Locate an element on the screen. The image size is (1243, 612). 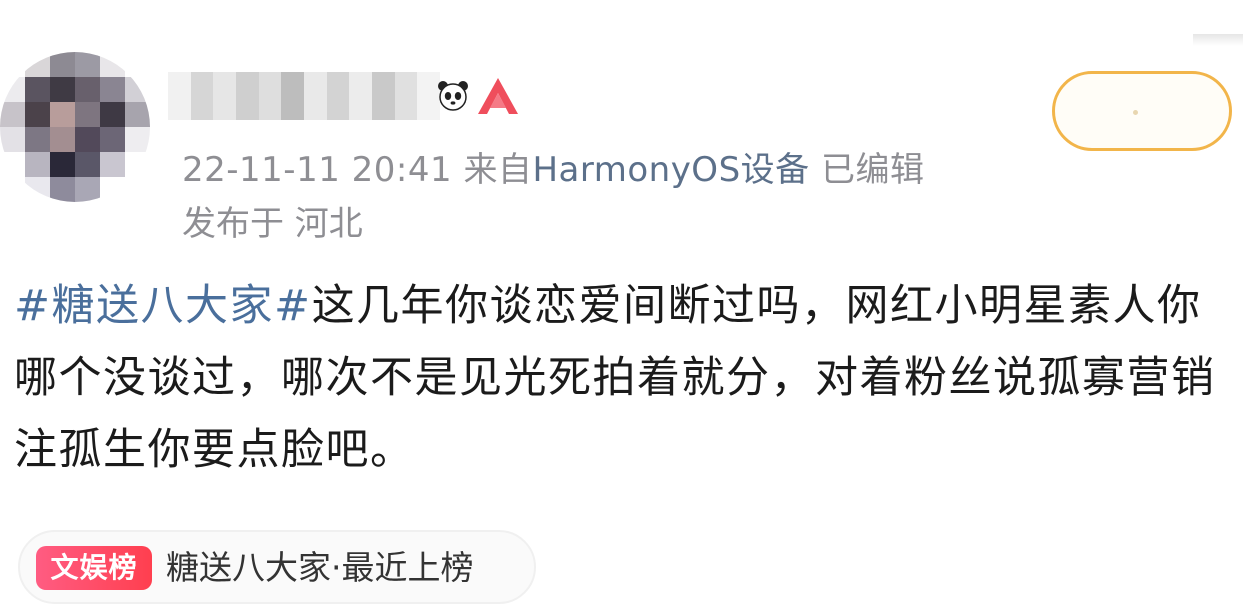
follow-button is located at coordinates (1142, 111).